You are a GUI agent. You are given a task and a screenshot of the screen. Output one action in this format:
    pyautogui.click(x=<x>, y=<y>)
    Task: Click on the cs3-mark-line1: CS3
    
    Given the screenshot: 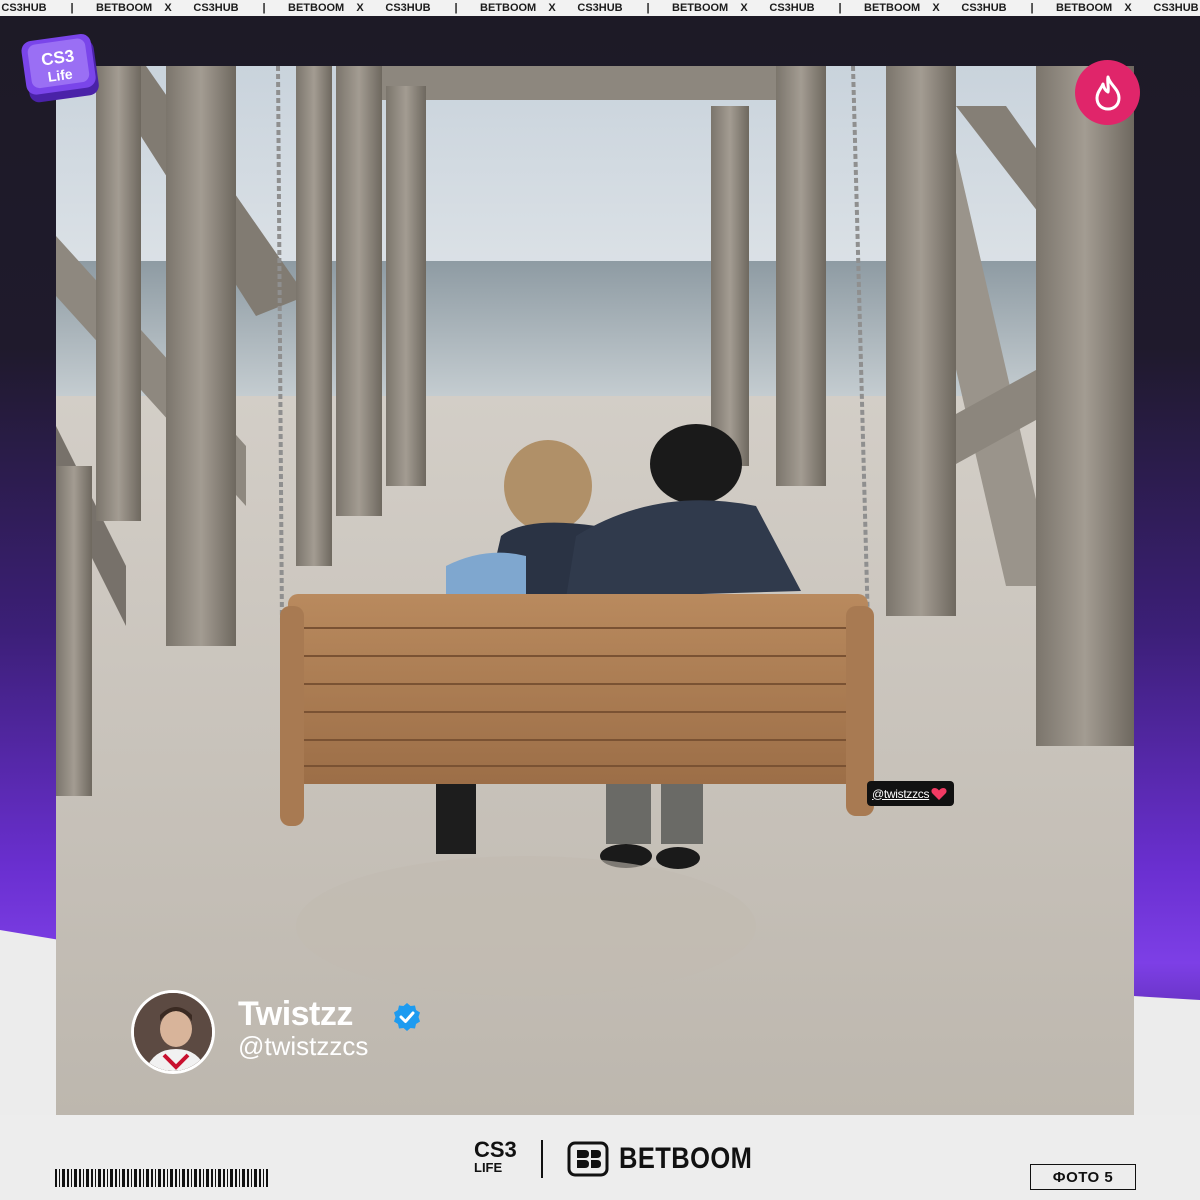 What is the action you would take?
    pyautogui.click(x=495, y=1149)
    